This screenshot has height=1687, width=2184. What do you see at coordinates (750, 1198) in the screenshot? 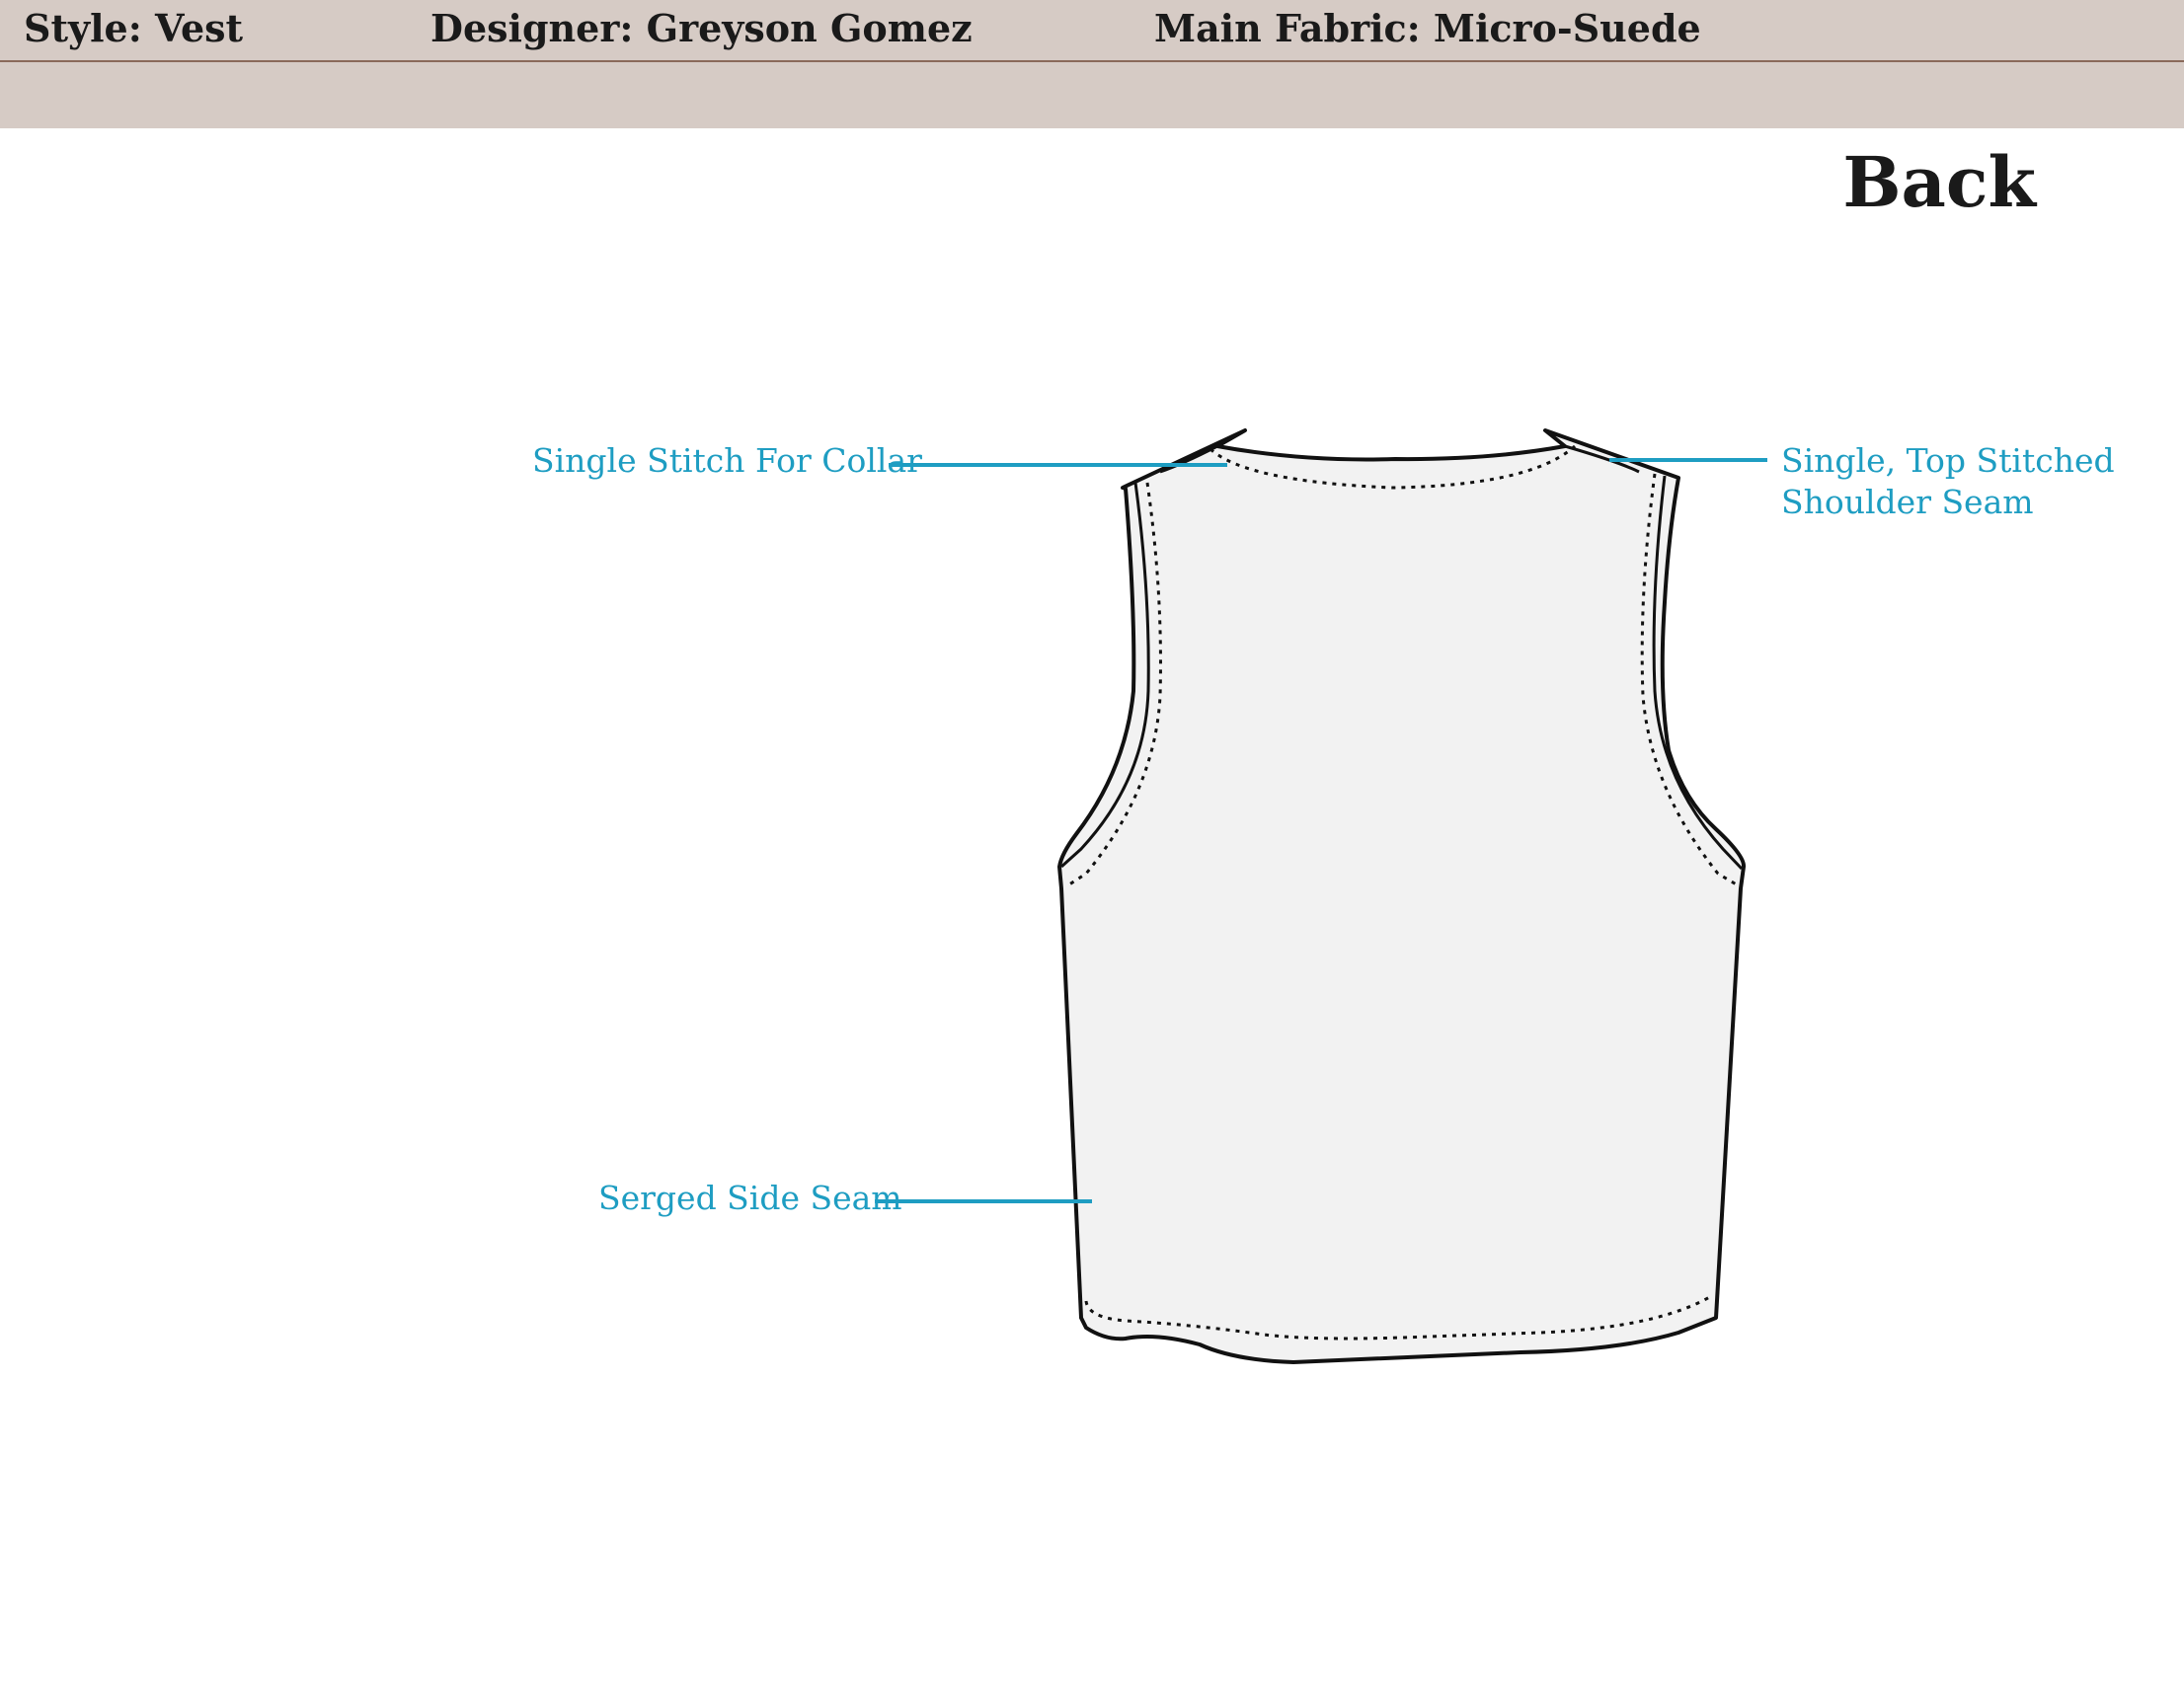
I see `side-seam-callout: Serged Side Seam` at bounding box center [750, 1198].